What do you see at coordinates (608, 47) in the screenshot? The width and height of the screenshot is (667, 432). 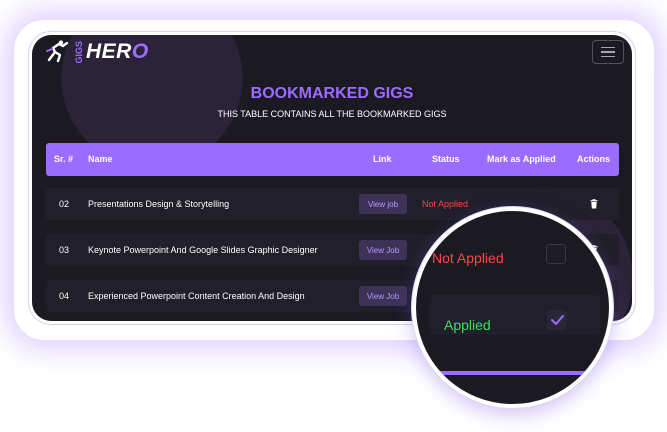 I see `hamburger-menu-icon` at bounding box center [608, 47].